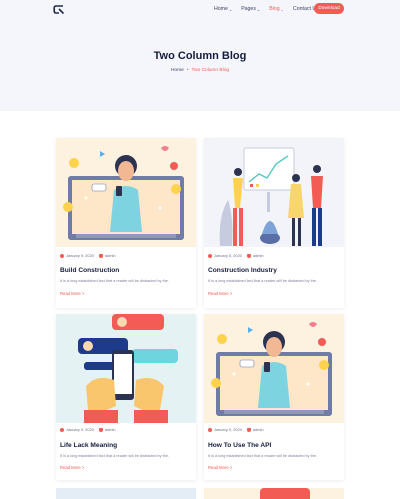 Image resolution: width=400 pixels, height=499 pixels. Describe the element at coordinates (59, 9) in the screenshot. I see `logo` at that location.